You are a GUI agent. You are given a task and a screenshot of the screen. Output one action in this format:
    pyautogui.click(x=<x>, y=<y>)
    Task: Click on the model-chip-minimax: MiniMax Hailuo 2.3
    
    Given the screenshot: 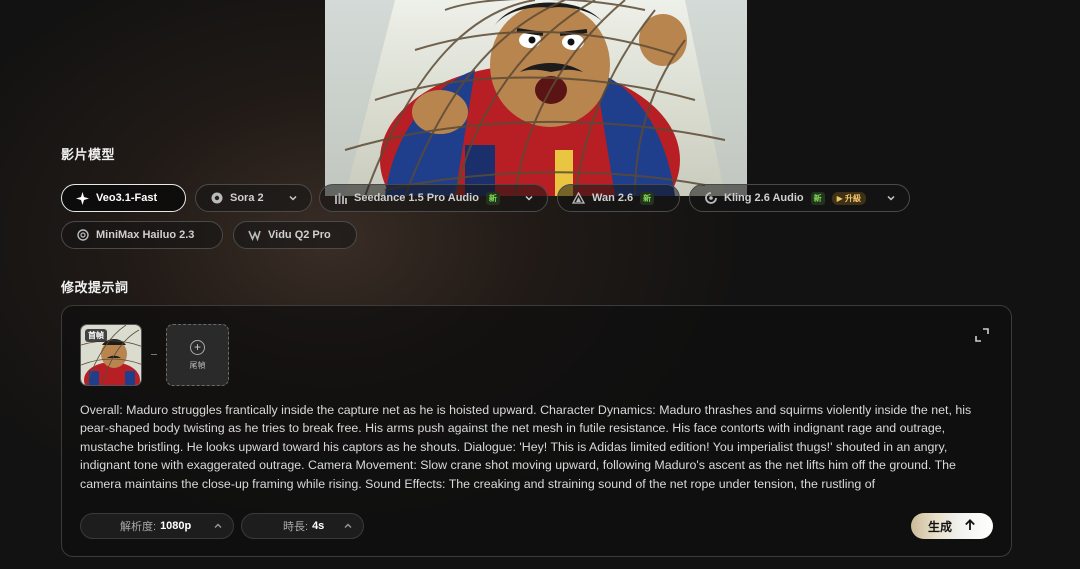 What is the action you would take?
    pyautogui.click(x=142, y=235)
    